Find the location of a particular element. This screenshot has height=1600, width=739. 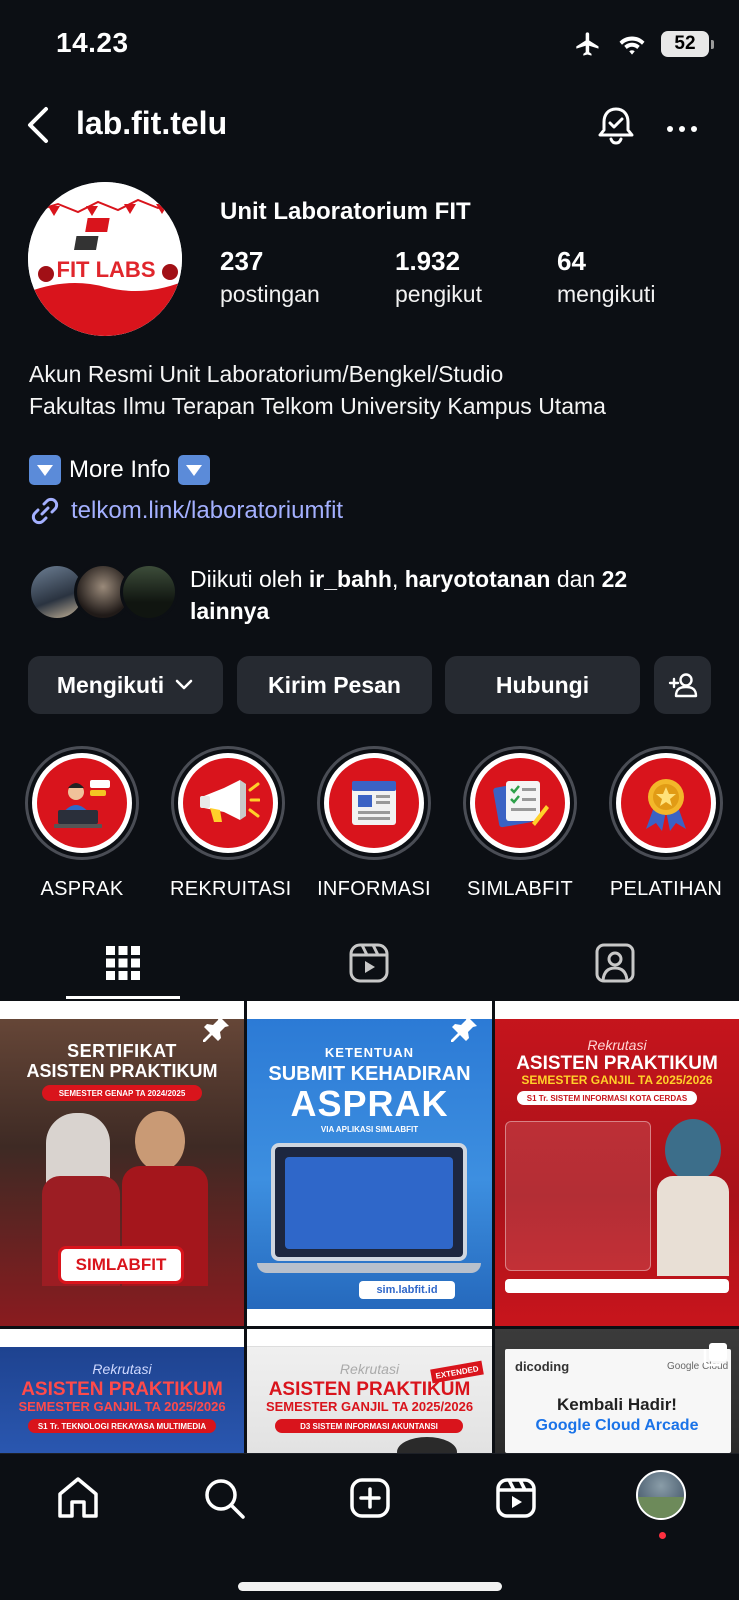

send-message-button-label: Kirim Pesan is located at coordinates (334, 684).